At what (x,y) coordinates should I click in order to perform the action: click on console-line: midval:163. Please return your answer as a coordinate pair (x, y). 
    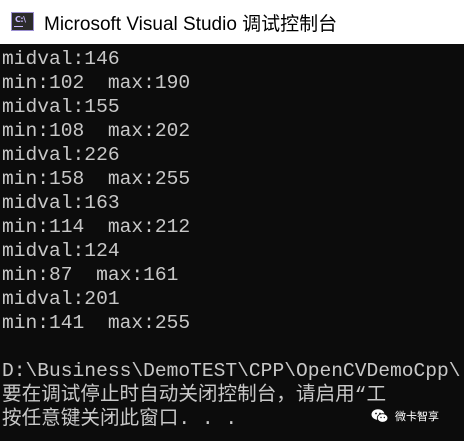
    Looking at the image, I should click on (61, 203).